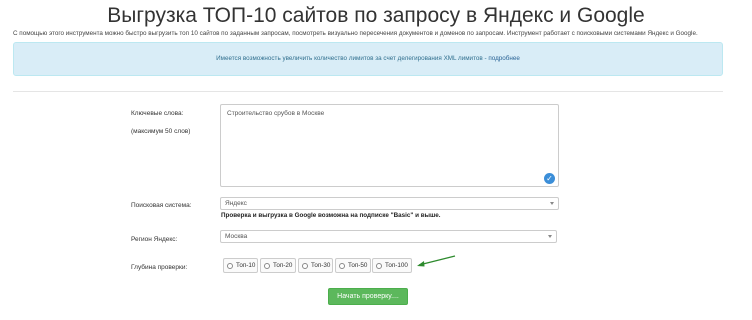 The image size is (752, 320). Describe the element at coordinates (396, 265) in the screenshot. I see `depth-option-label: Топ-100` at that location.